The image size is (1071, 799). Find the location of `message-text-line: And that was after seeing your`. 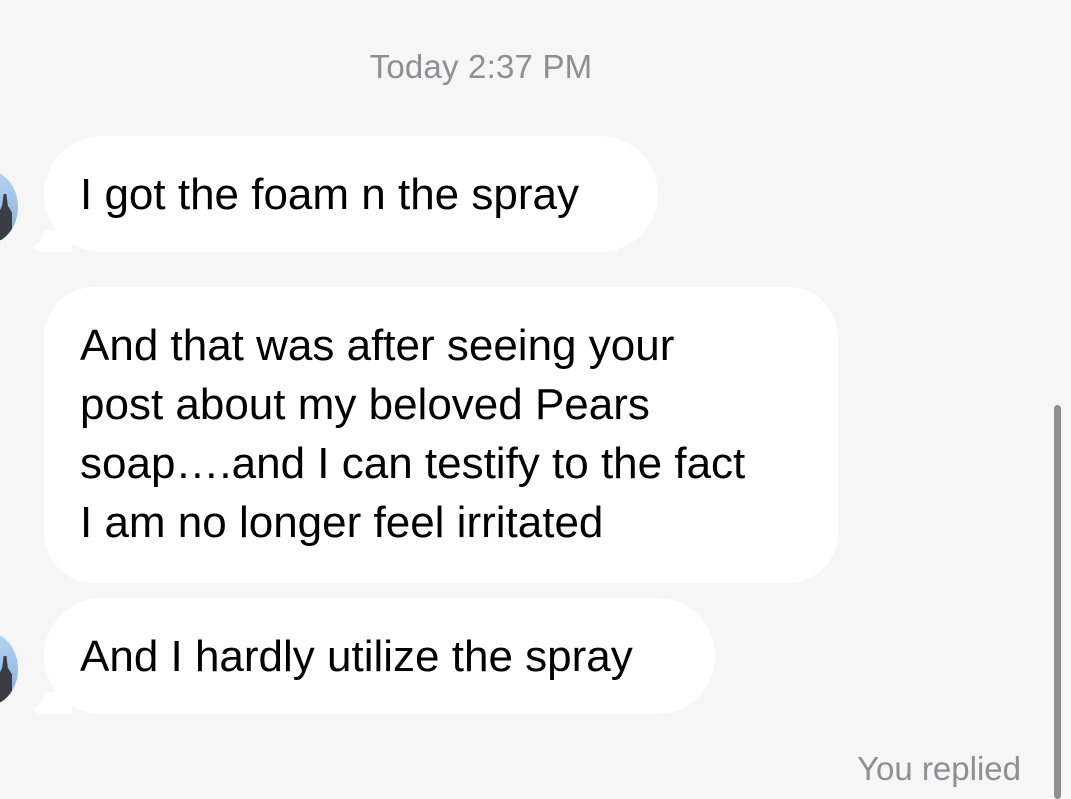

message-text-line: And that was after seeing your is located at coordinates (377, 345).